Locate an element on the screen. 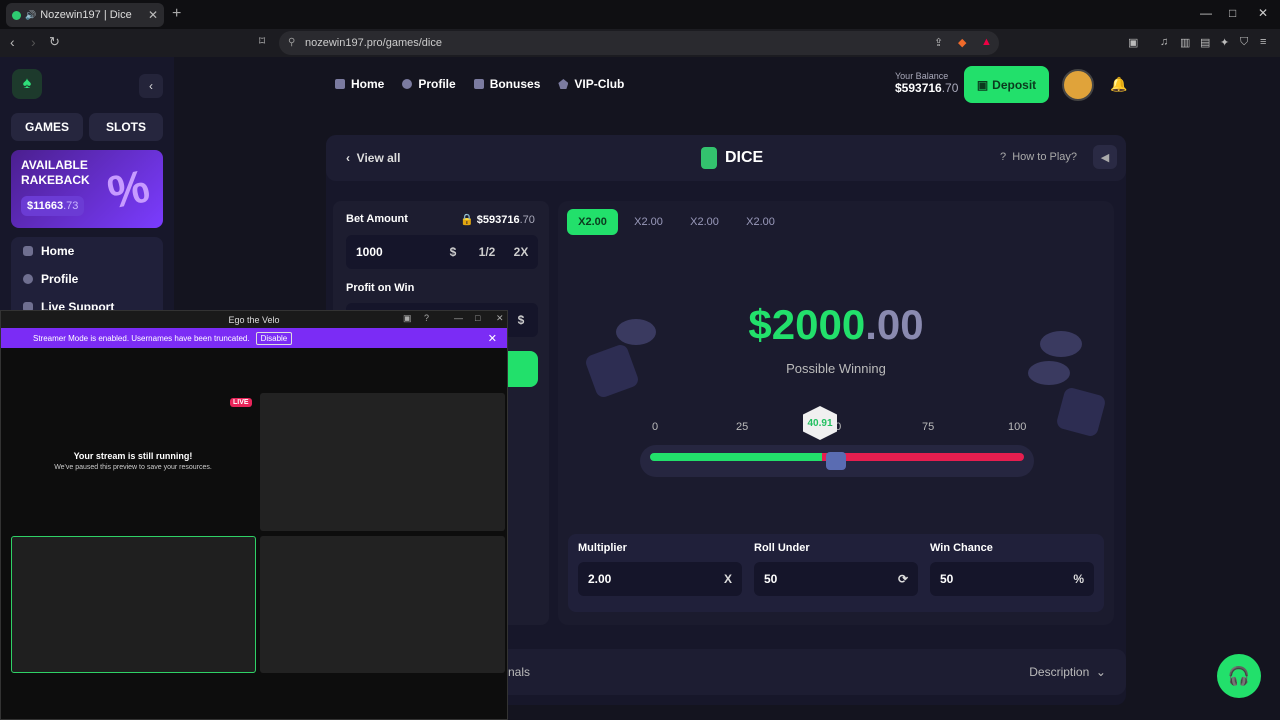 This screenshot has width=1280, height=720. close-window-icon: ✕ is located at coordinates (1263, 13).